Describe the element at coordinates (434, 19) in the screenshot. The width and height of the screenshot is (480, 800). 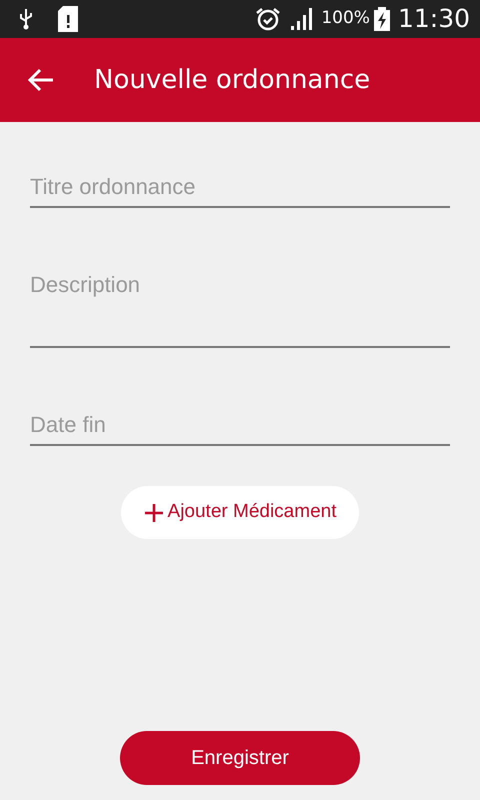
I see `clock-time: 11:30` at that location.